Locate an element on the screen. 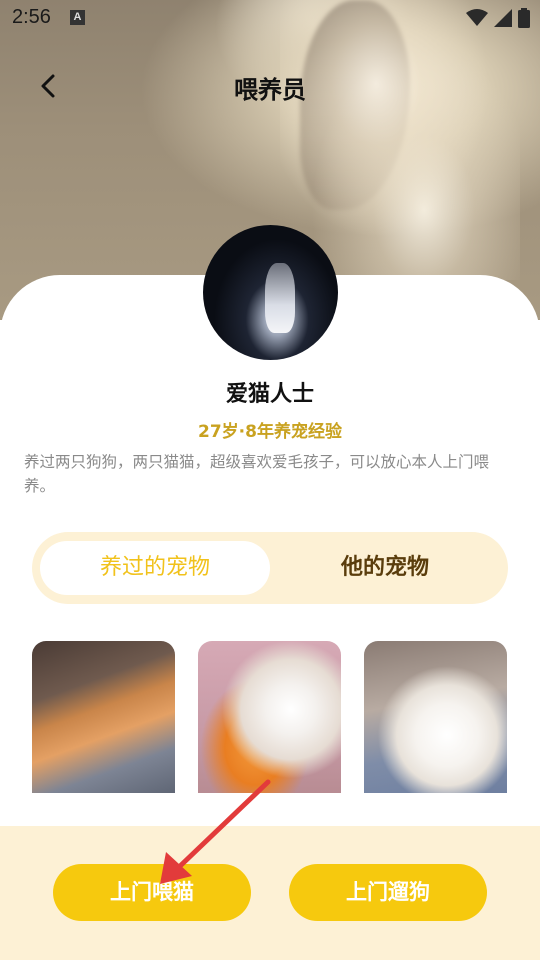 Image resolution: width=540 pixels, height=960 pixels. feed-cat-button: 上门喂猫 is located at coordinates (152, 892).